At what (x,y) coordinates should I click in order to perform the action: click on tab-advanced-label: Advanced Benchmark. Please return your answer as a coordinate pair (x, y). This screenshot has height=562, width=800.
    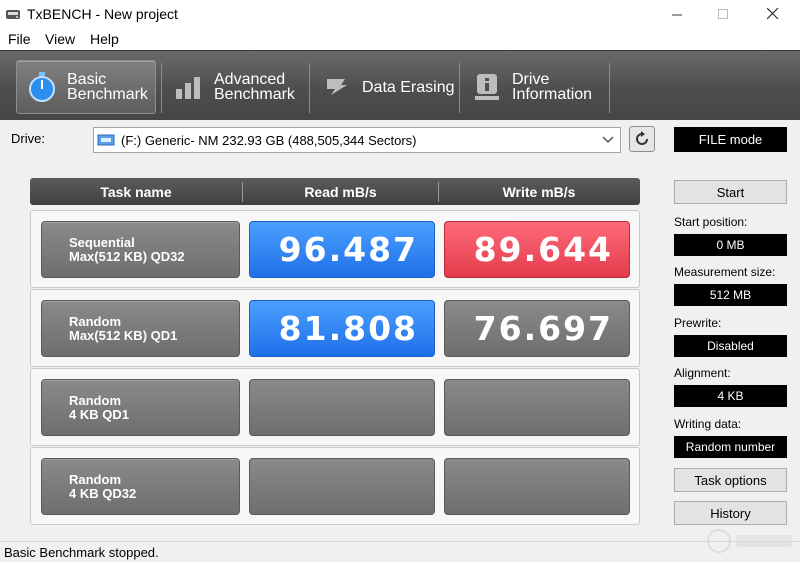
    Looking at the image, I should click on (254, 87).